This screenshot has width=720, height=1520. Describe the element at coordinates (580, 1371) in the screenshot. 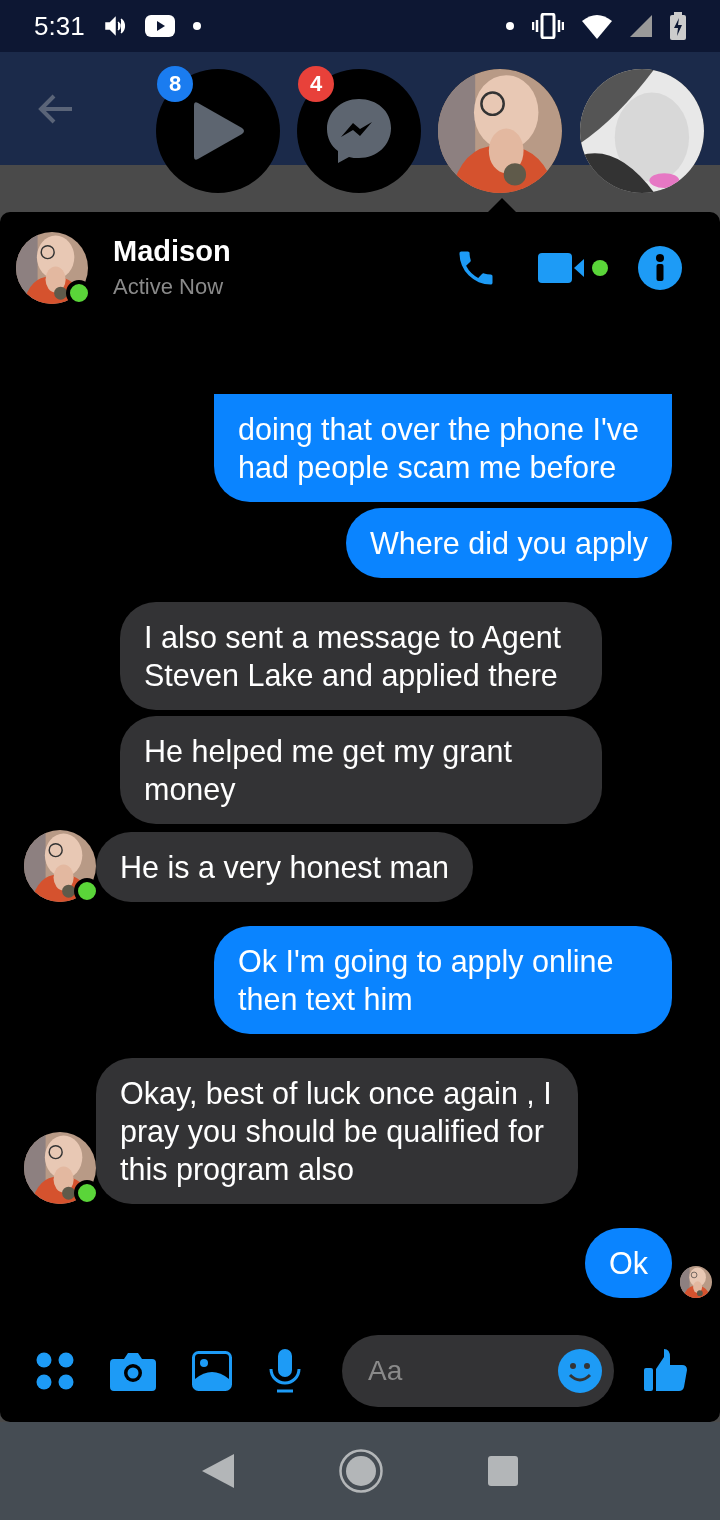

I see `emoji-icon` at that location.